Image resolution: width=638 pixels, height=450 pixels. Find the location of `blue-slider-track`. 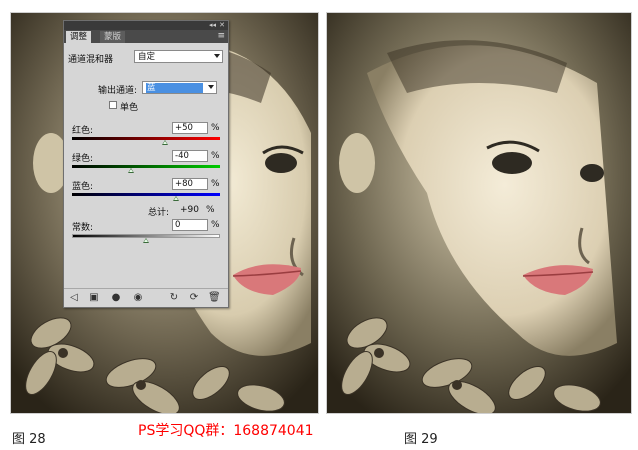

blue-slider-track is located at coordinates (146, 194).